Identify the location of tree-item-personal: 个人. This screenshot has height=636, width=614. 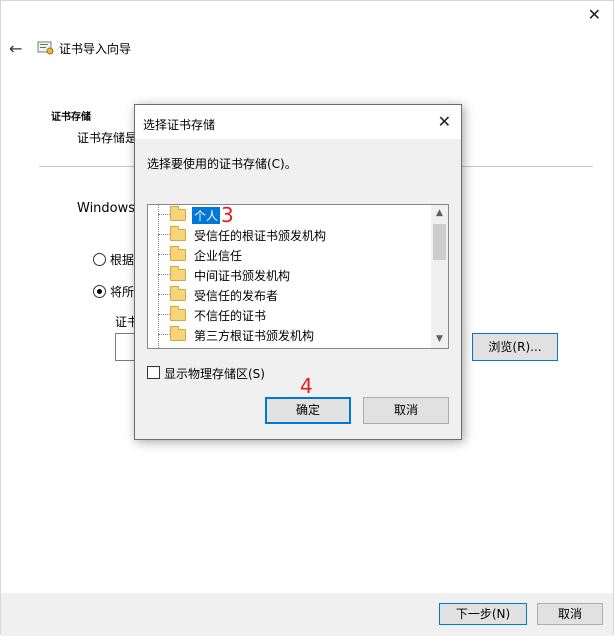
(288, 215).